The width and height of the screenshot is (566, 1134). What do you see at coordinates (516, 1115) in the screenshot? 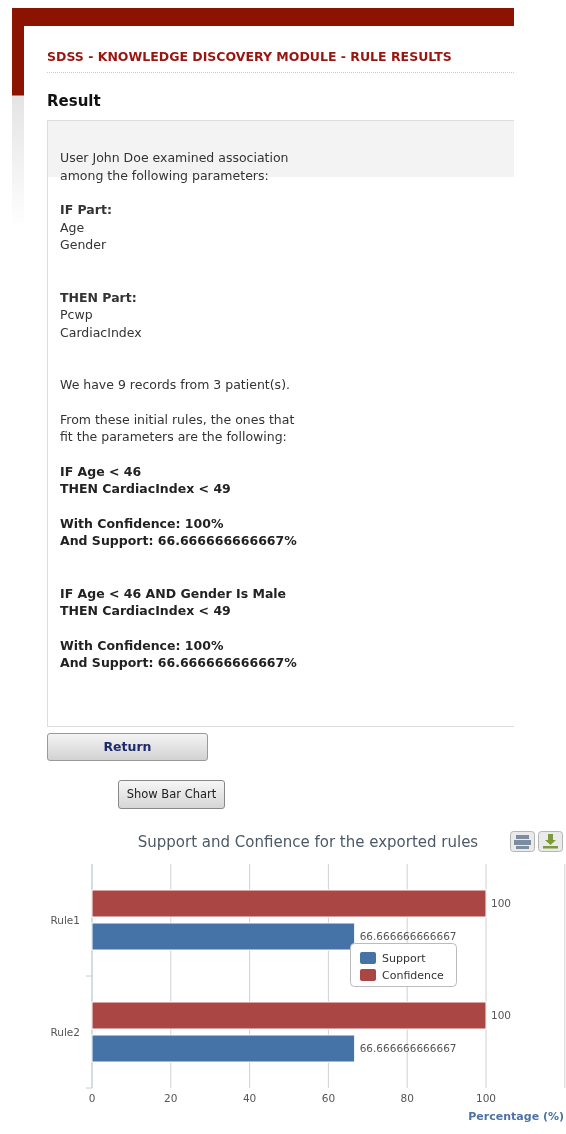
I see `axis-title: Percentage (%)` at bounding box center [516, 1115].